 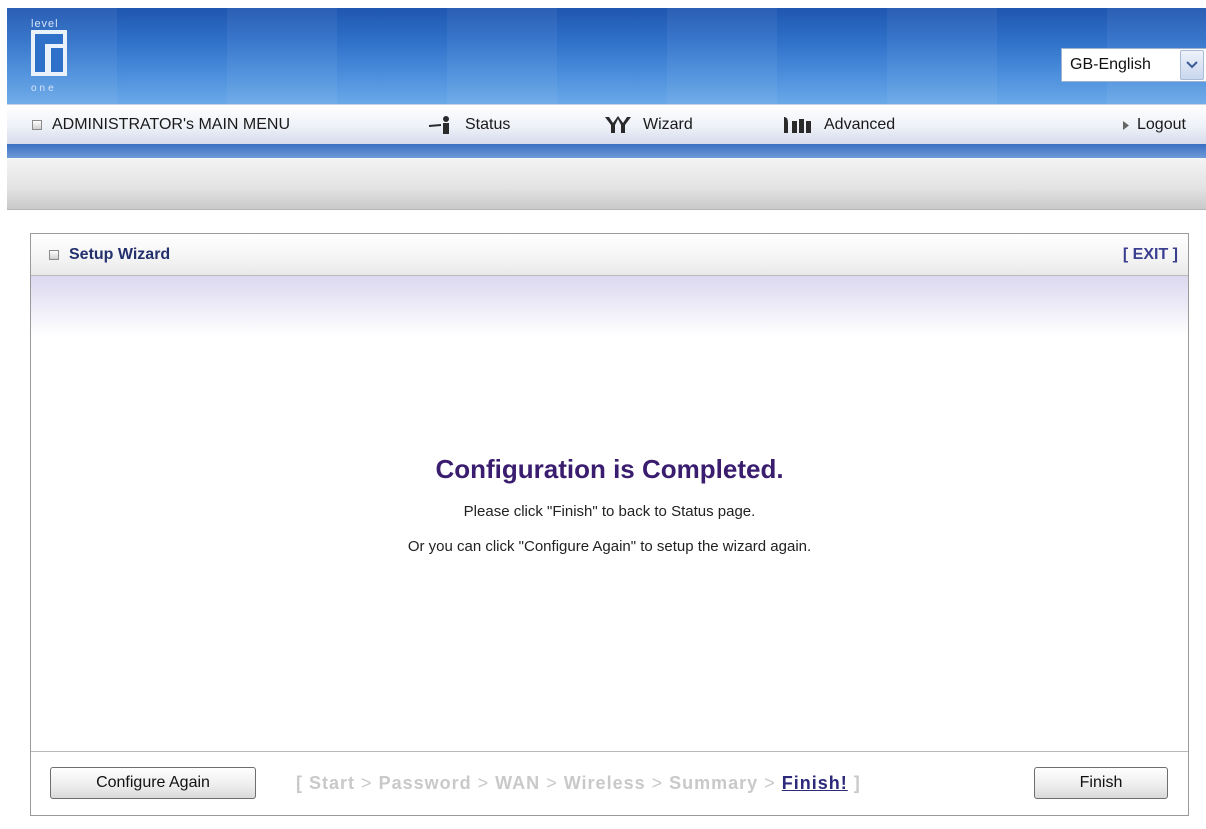 What do you see at coordinates (441, 125) in the screenshot?
I see `status-person-icon` at bounding box center [441, 125].